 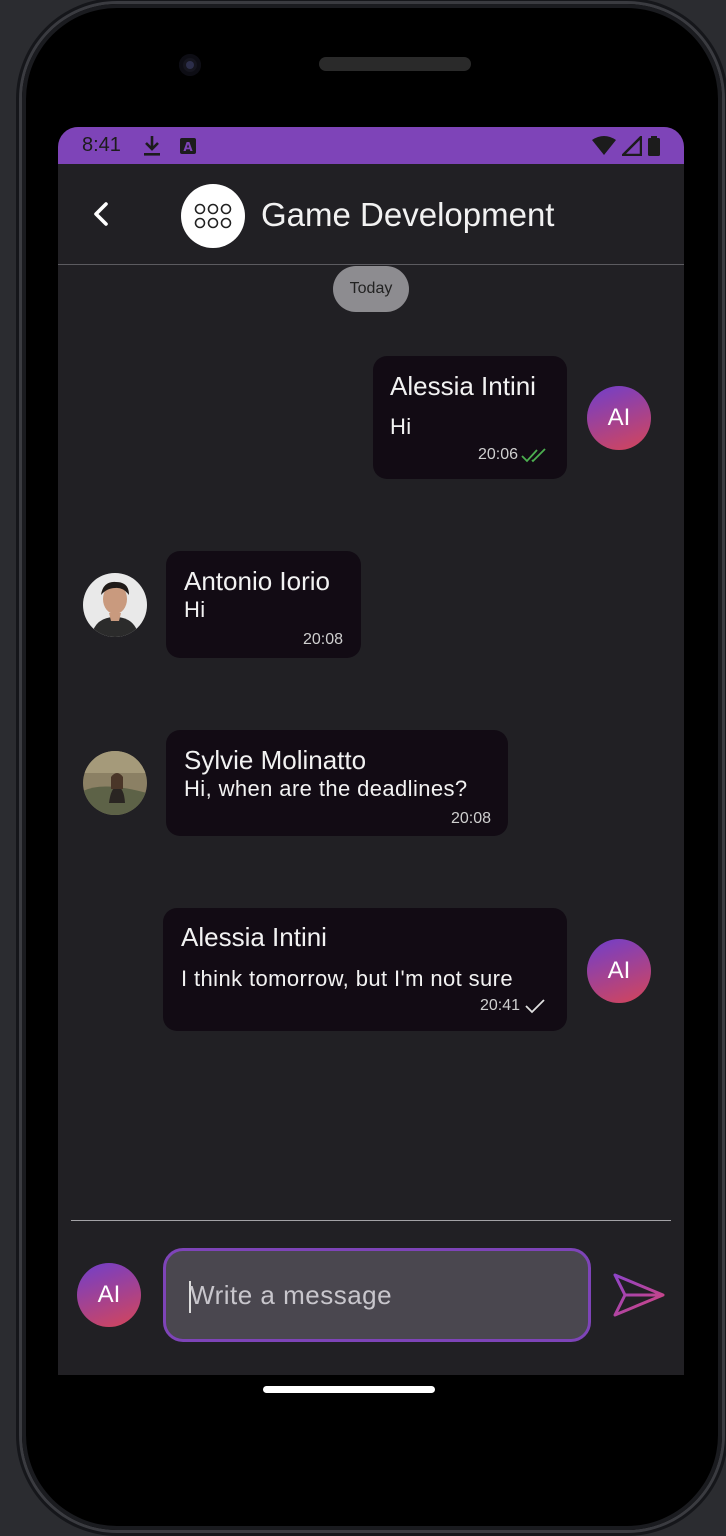 I want to click on date-chip: Today, so click(x=371, y=289).